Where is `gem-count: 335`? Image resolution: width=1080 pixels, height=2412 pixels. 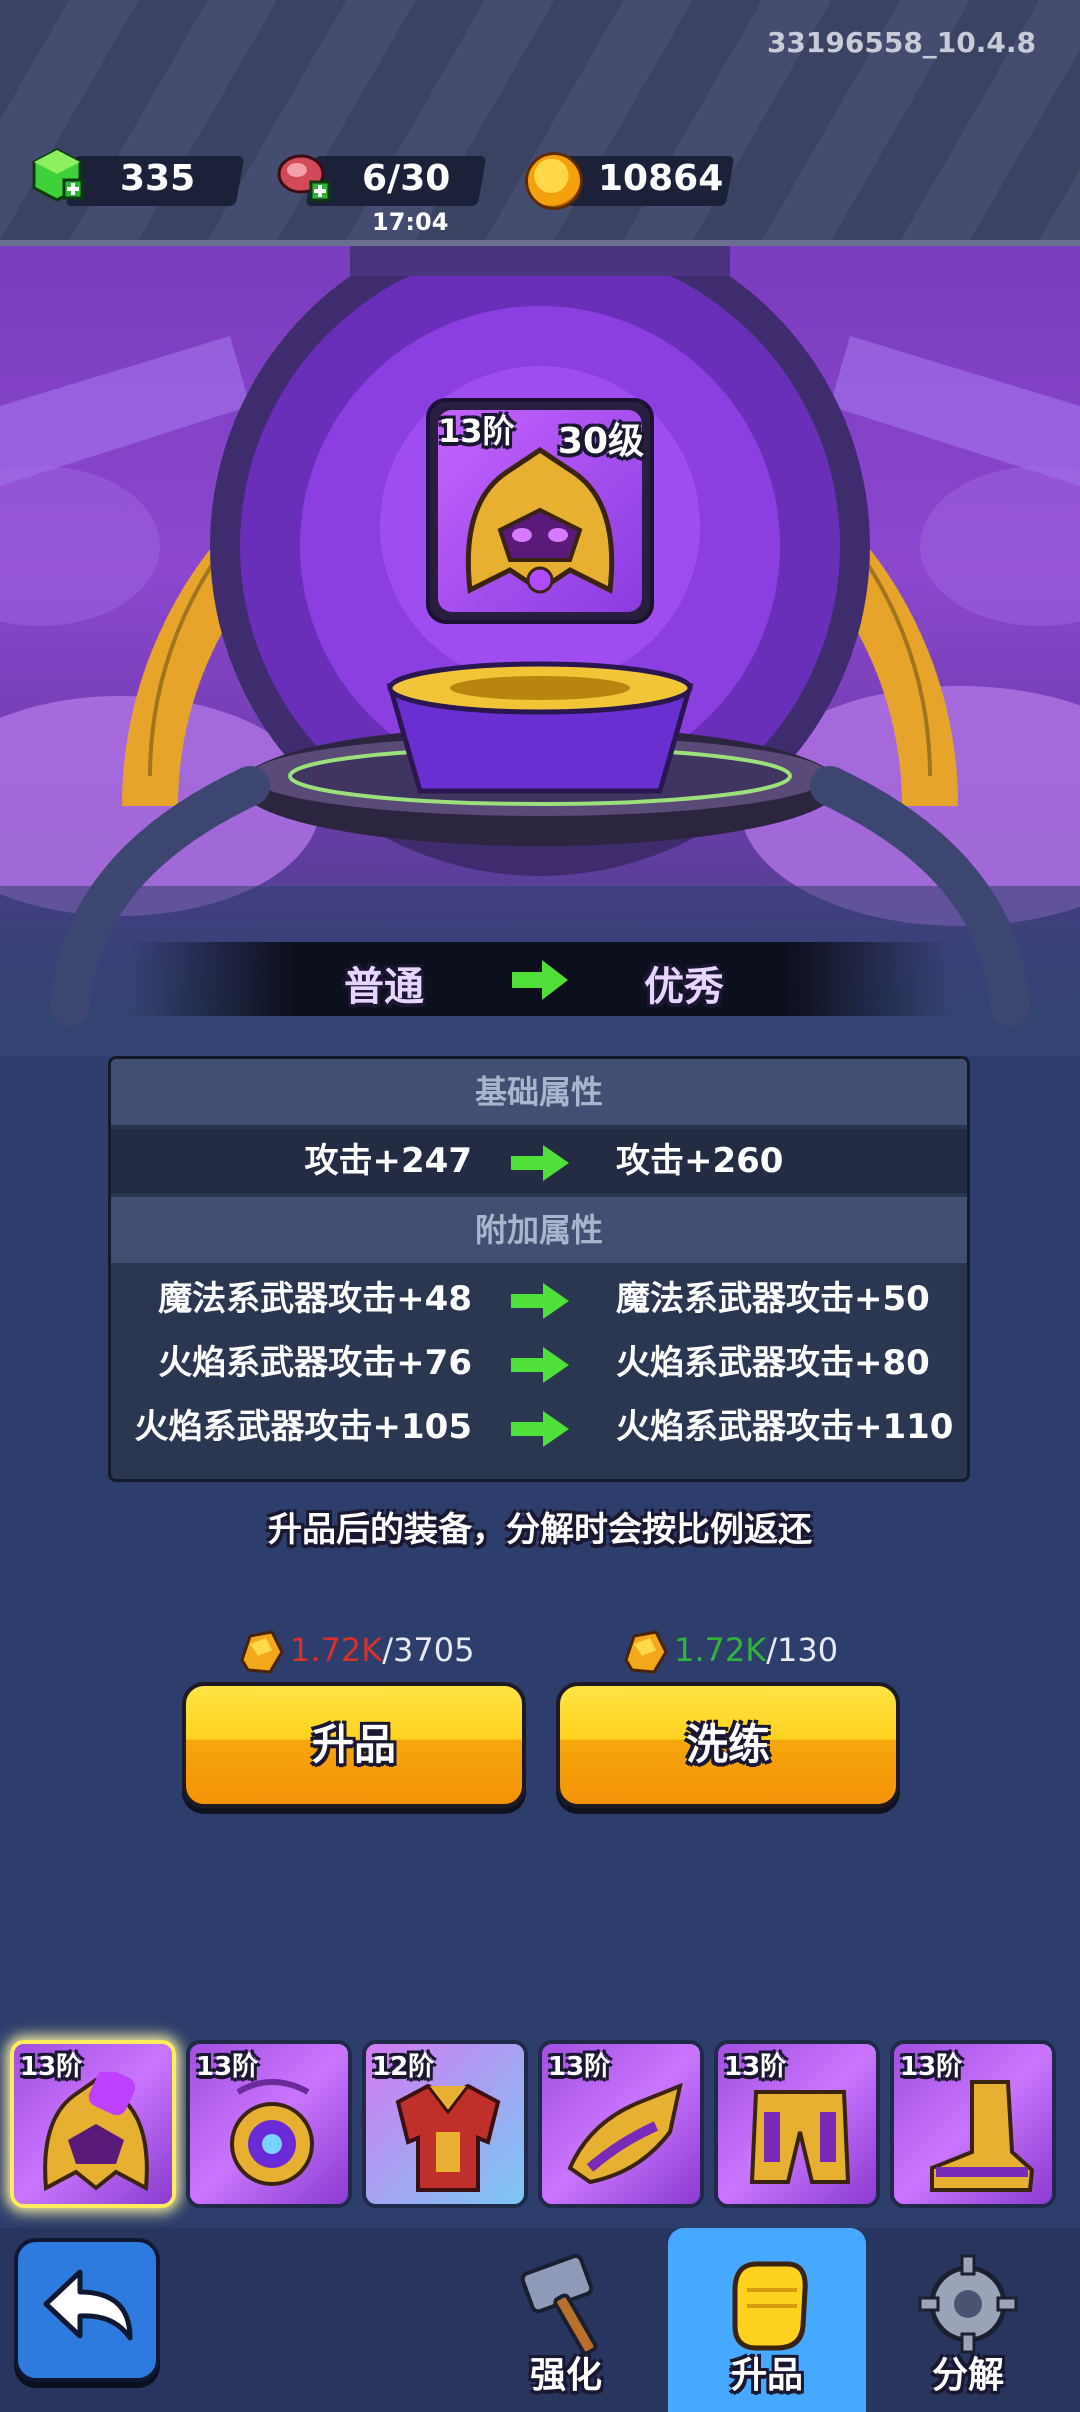
gem-count: 335 is located at coordinates (158, 178).